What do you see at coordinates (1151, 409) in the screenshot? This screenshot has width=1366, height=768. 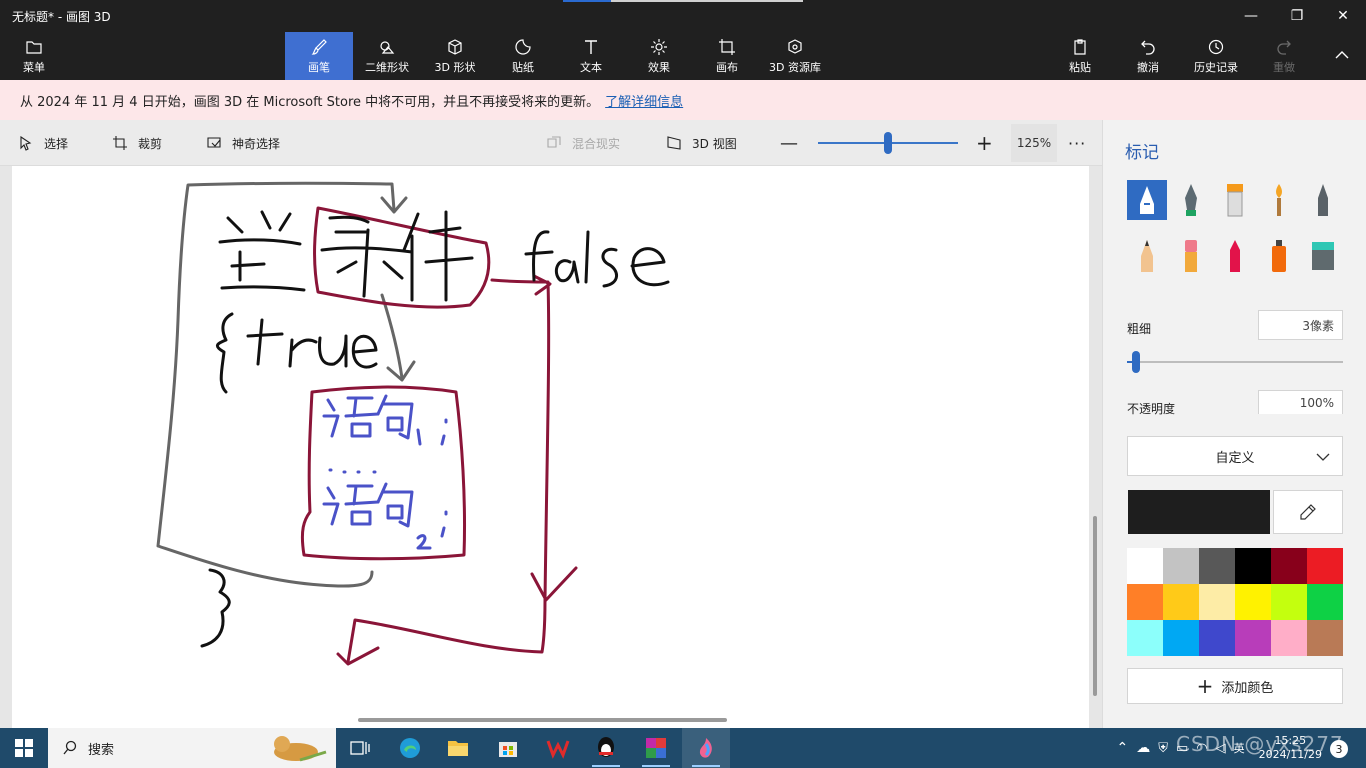 I see `opacity-label: 不透明度` at bounding box center [1151, 409].